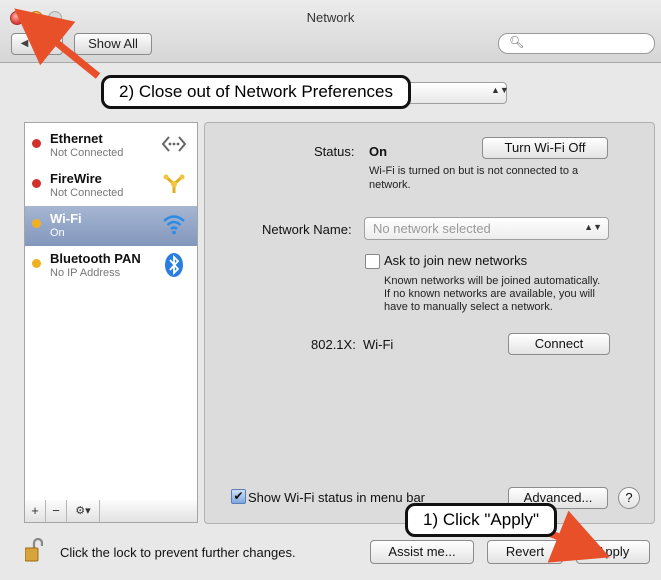 This screenshot has height=580, width=661. I want to click on annotation-step-2: 2) Close out of Network Preferences, so click(256, 92).